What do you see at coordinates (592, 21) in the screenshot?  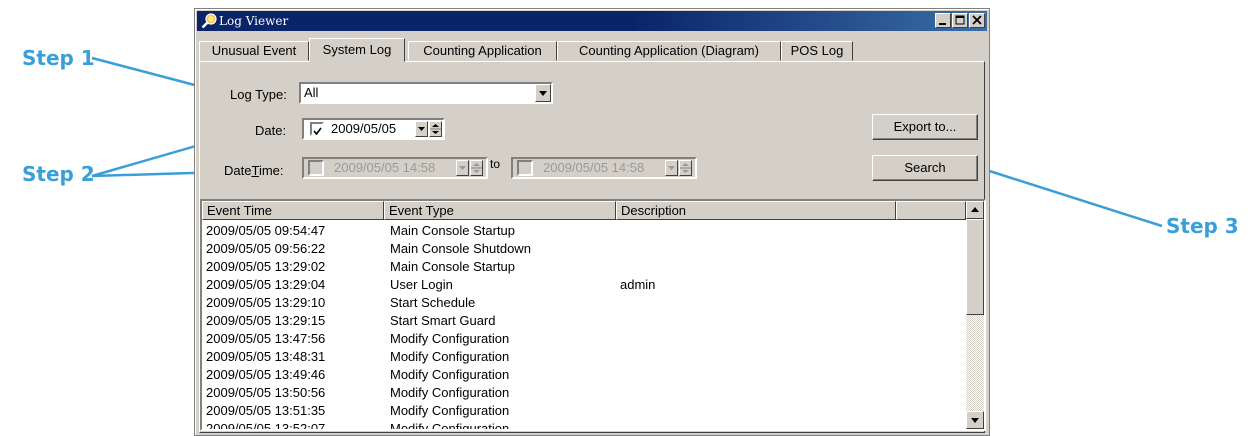 I see `title-bar: Log Viewer` at bounding box center [592, 21].